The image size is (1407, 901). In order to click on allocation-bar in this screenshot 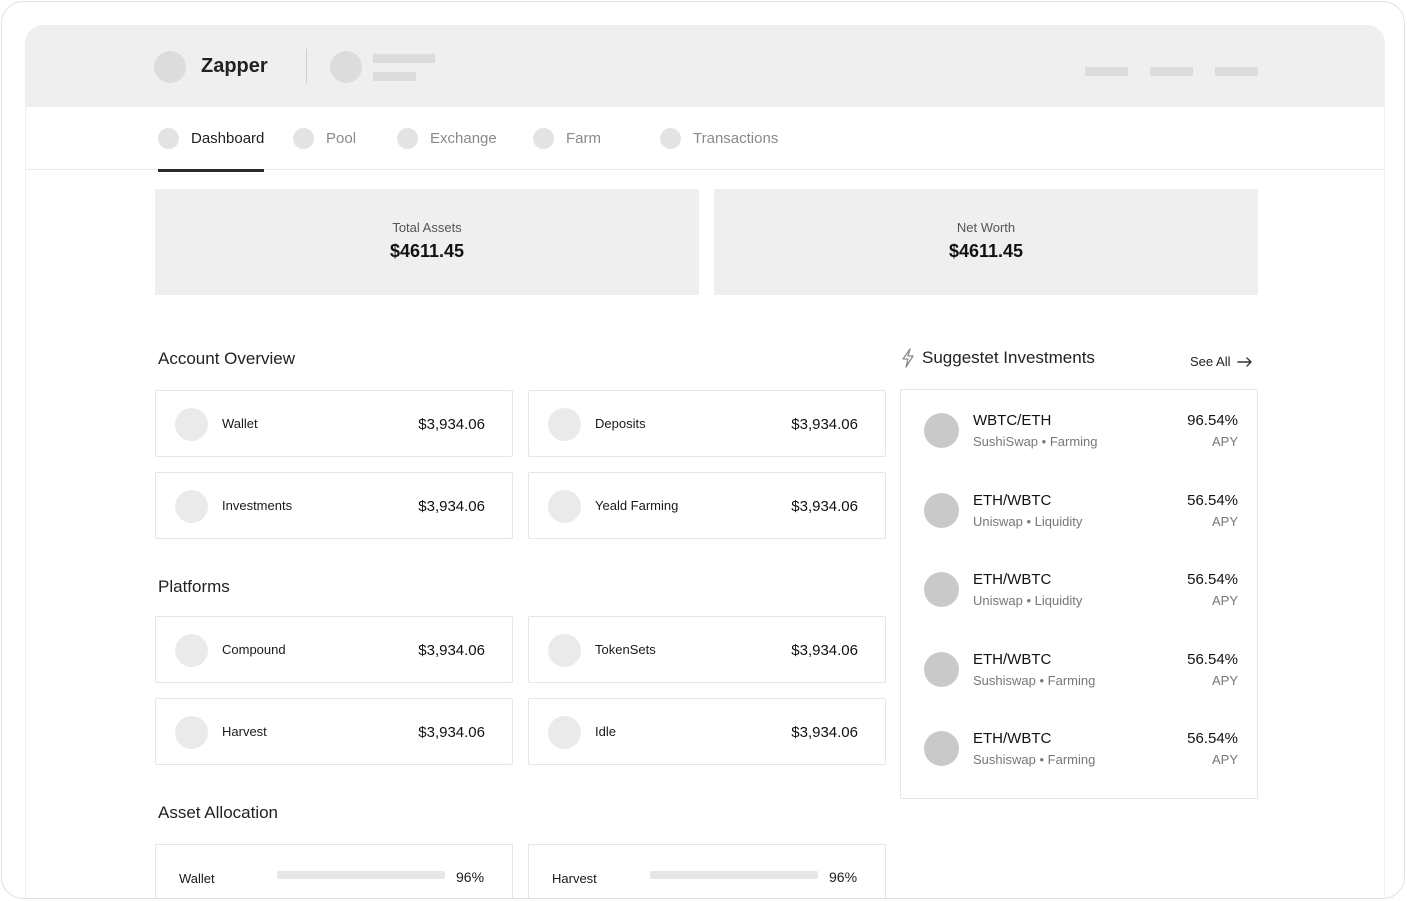, I will do `click(734, 875)`.